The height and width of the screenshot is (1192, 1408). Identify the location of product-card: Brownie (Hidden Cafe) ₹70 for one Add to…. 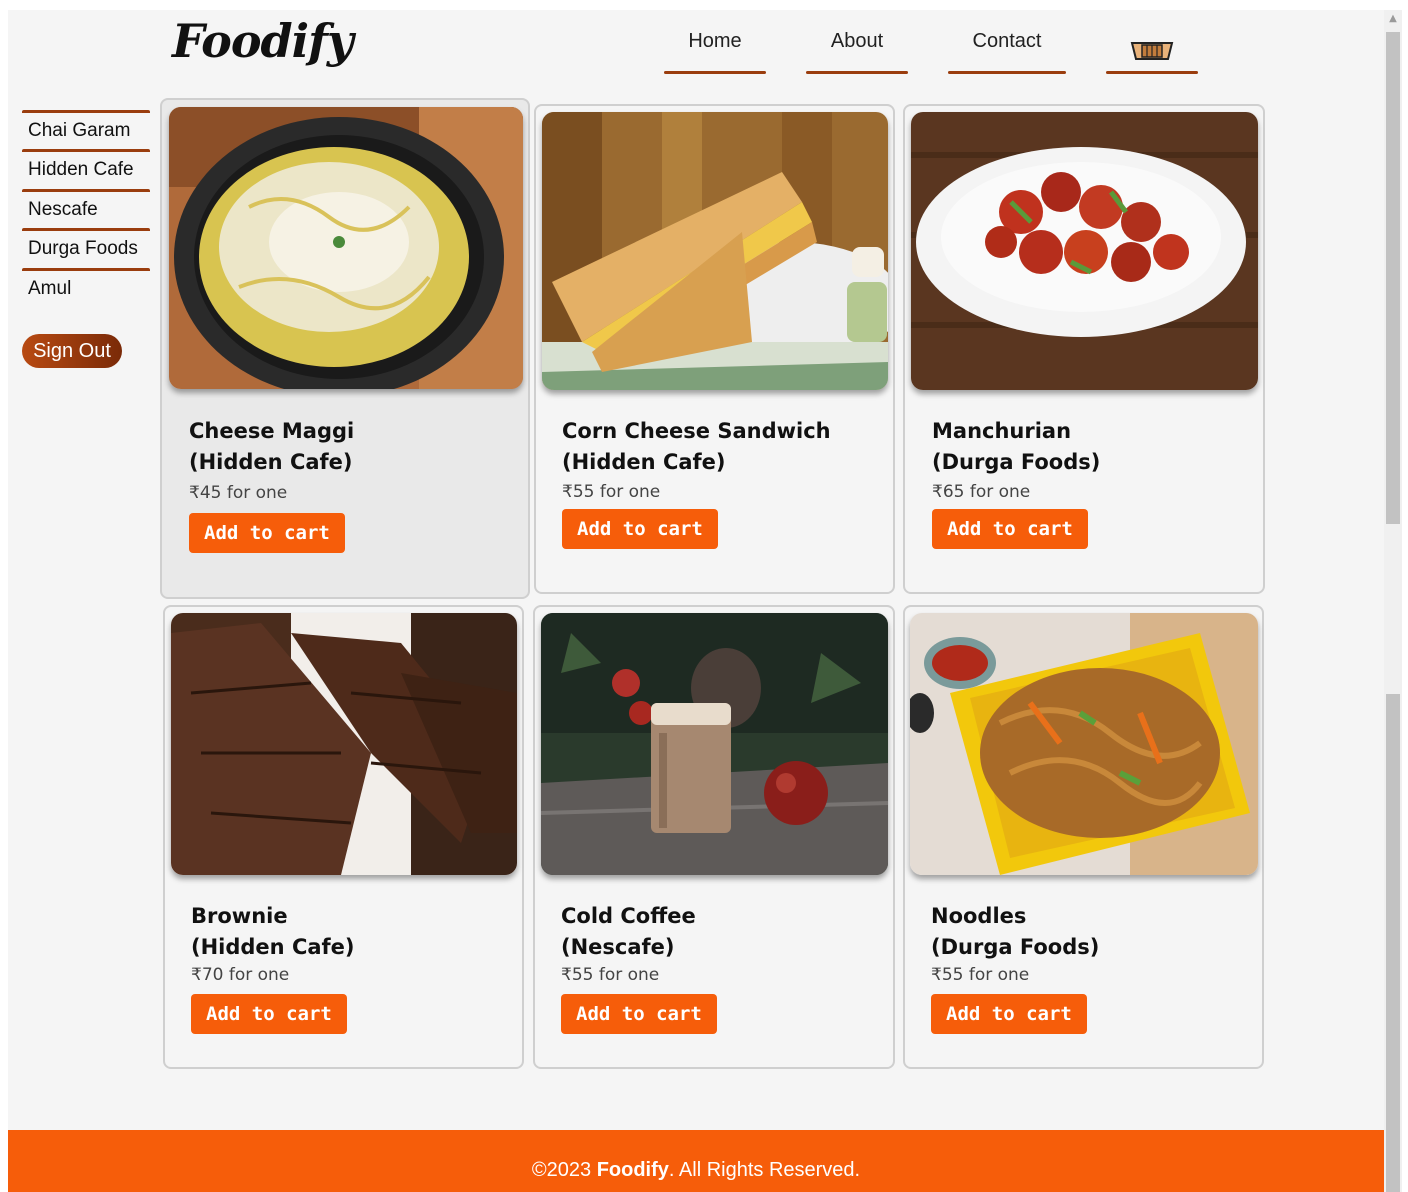
(343, 837).